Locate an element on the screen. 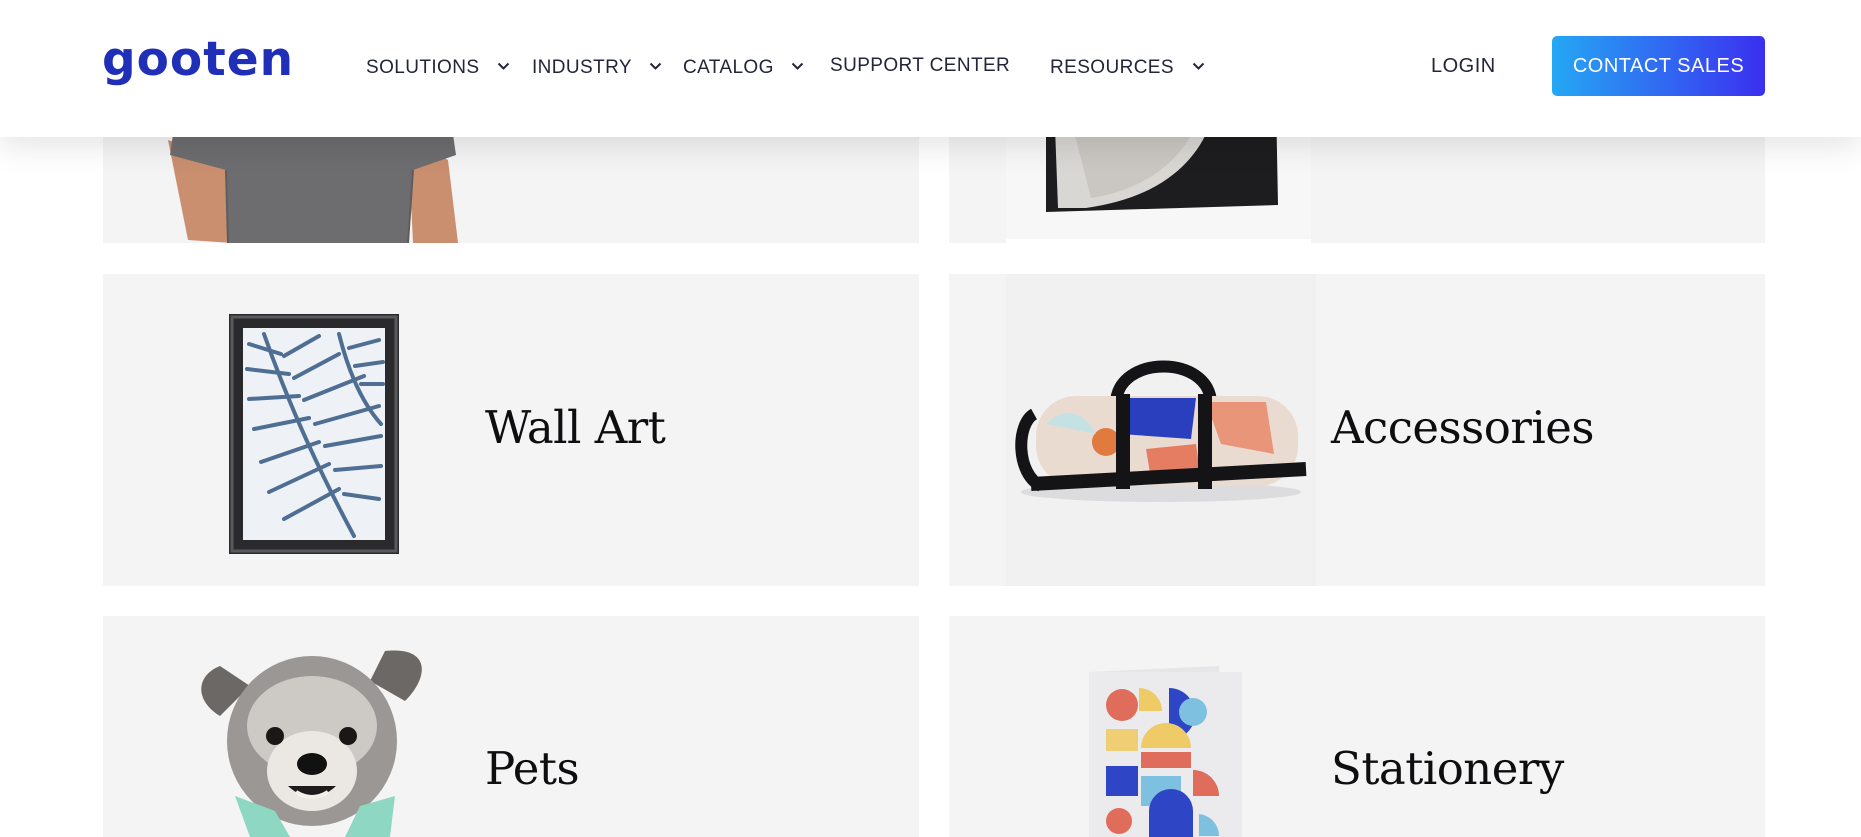 Image resolution: width=1861 pixels, height=837 pixels. contact-sales-label: CONTACT SALES is located at coordinates (1658, 65).